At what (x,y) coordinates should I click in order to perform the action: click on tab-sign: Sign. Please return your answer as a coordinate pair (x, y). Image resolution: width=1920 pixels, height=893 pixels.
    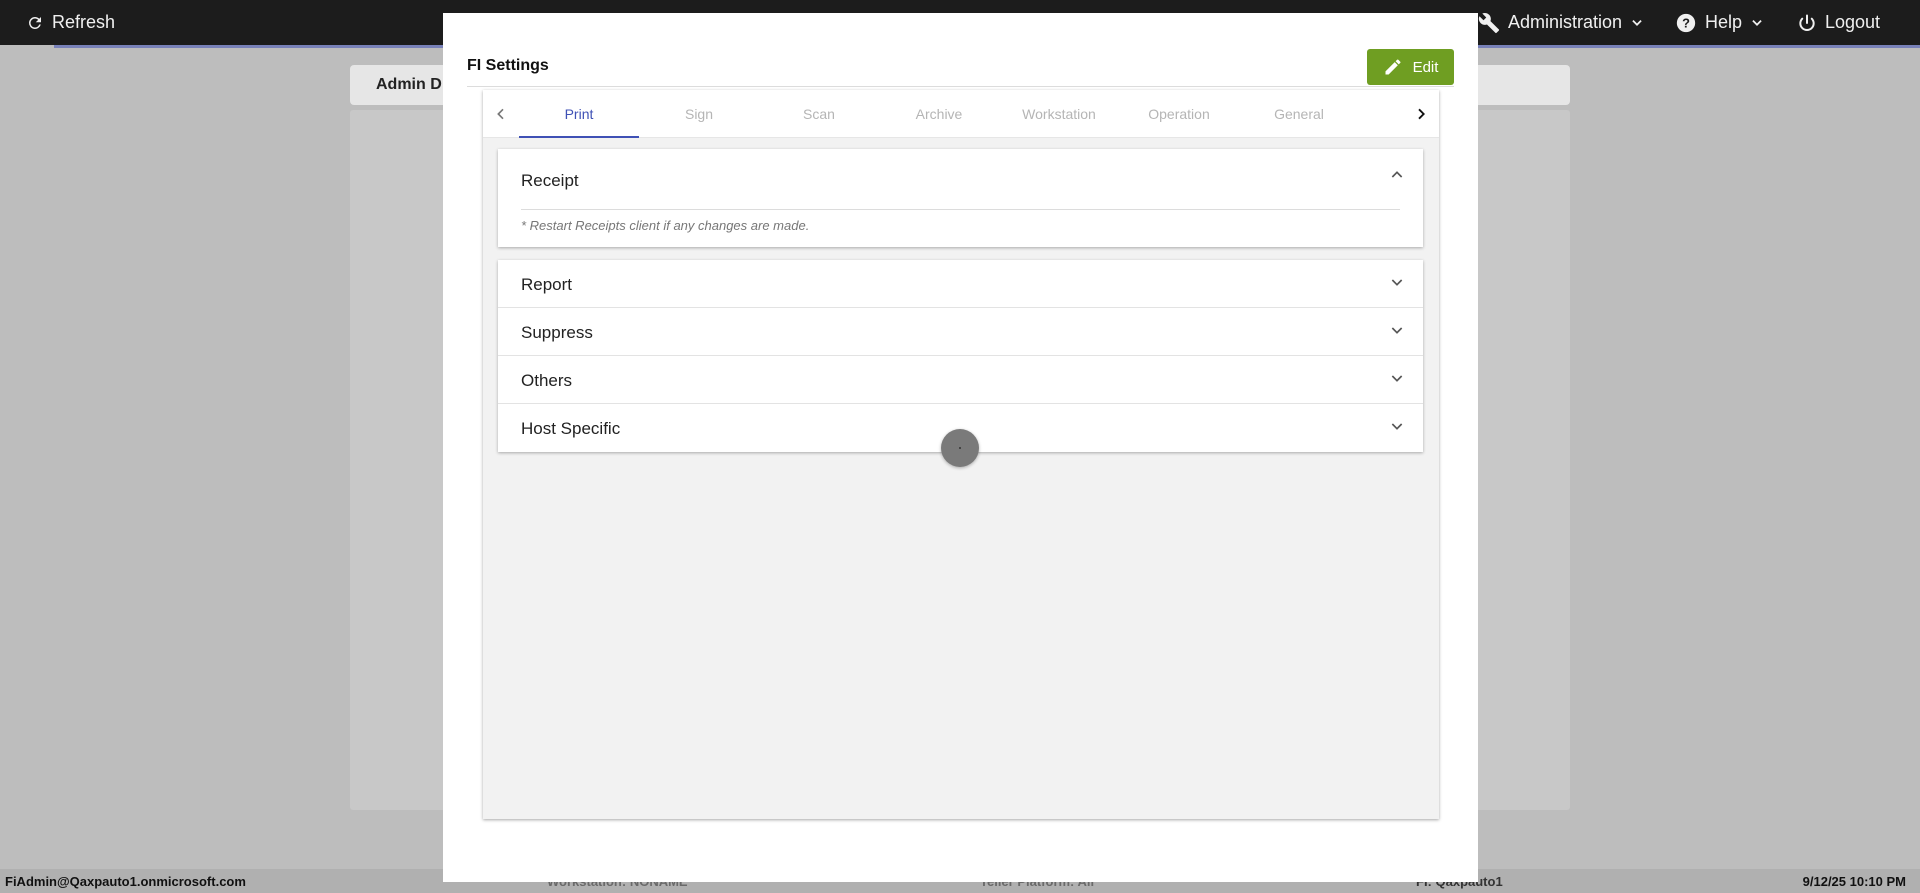
    Looking at the image, I should click on (699, 114).